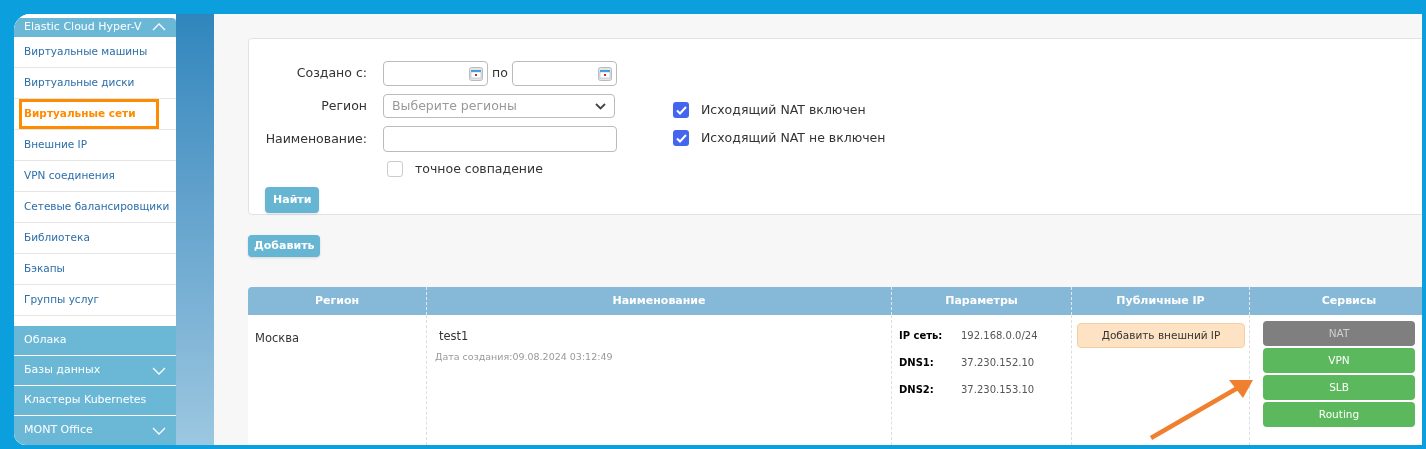  What do you see at coordinates (159, 27) in the screenshot?
I see `chevron-up-icon` at bounding box center [159, 27].